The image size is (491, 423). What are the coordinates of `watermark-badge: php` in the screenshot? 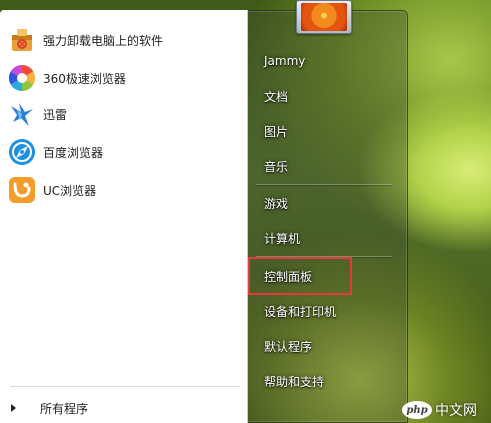 It's located at (417, 410).